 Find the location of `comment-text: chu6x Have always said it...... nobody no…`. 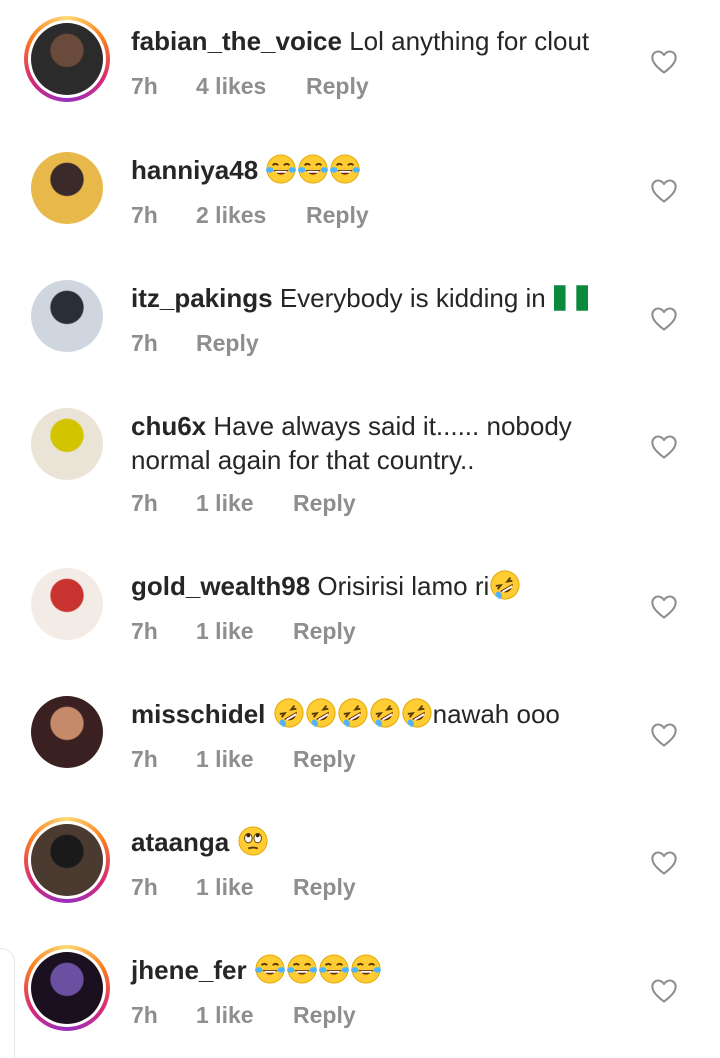

comment-text: chu6x Have always said it...... nobody no… is located at coordinates (371, 443).